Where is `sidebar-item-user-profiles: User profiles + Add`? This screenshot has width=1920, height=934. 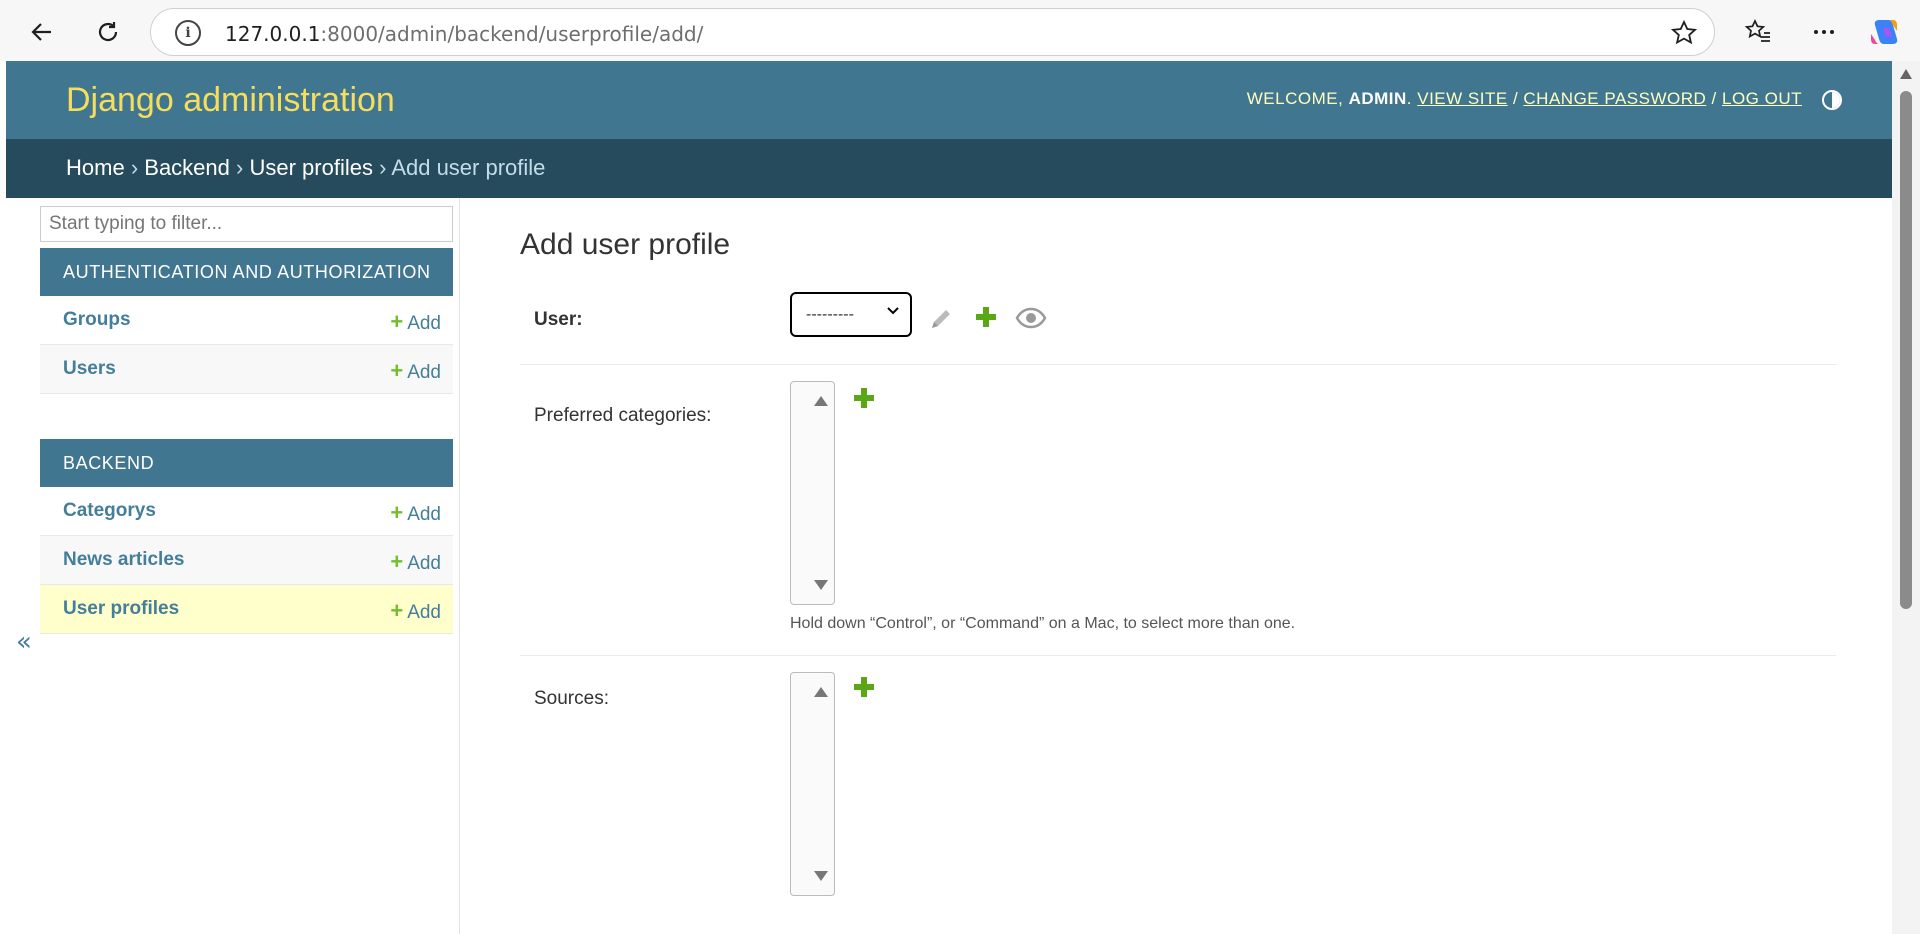 sidebar-item-user-profiles: User profiles + Add is located at coordinates (246, 609).